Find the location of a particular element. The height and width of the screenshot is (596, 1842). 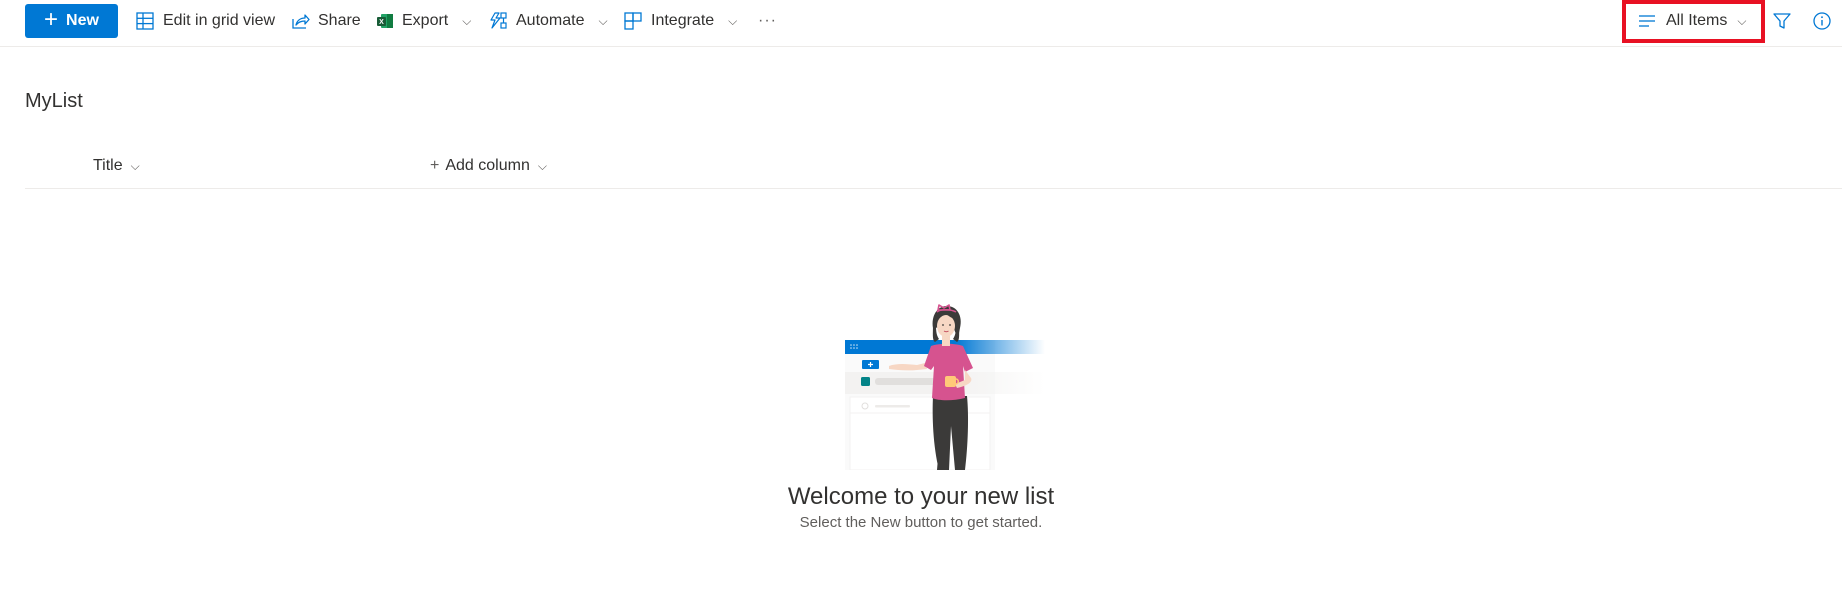

empty-state-title: Welcome to your new list is located at coordinates (921, 496).